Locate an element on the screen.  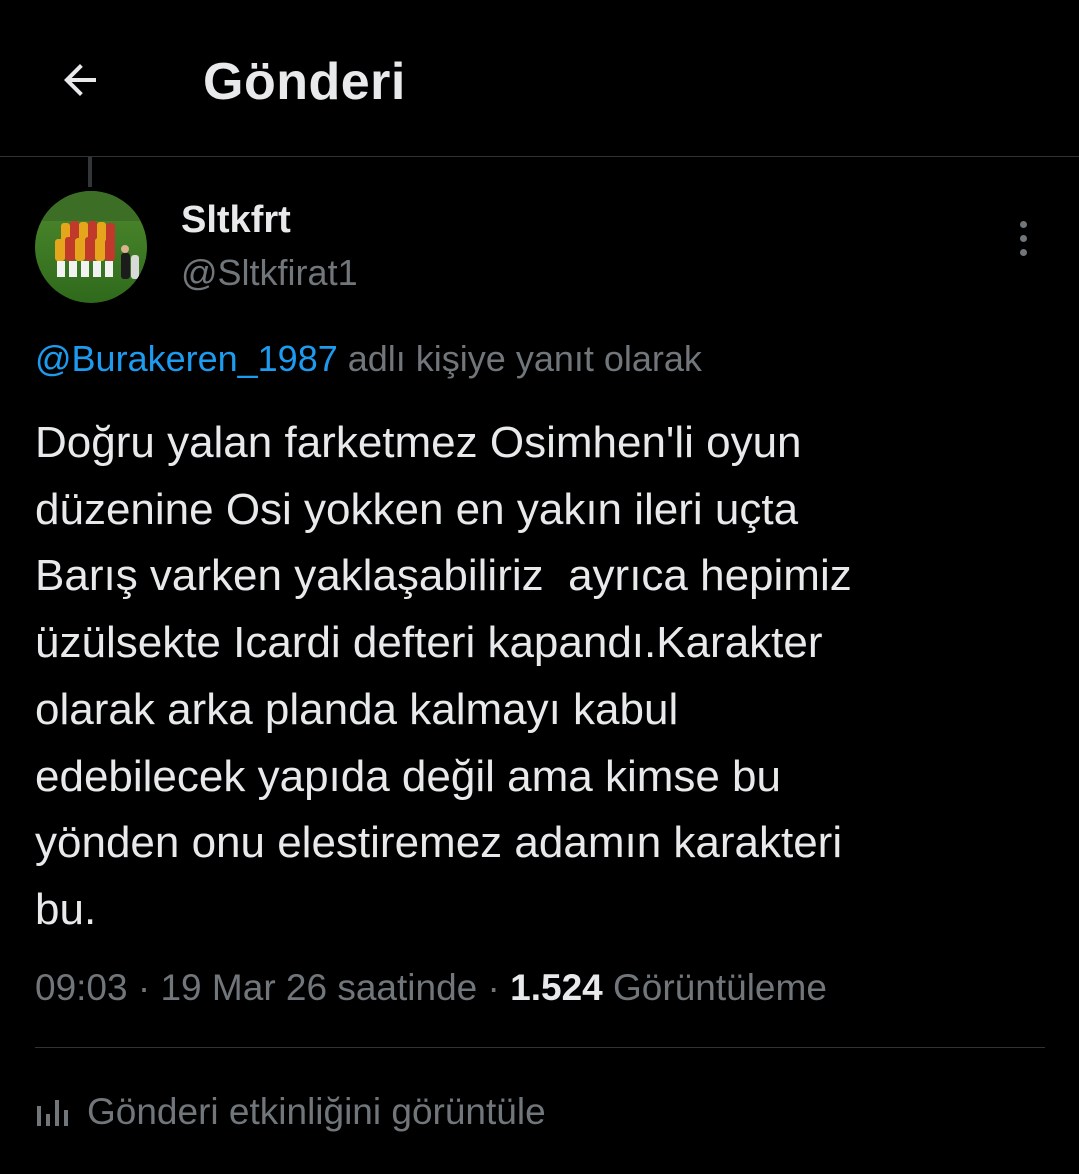
back-button is located at coordinates (80, 80).